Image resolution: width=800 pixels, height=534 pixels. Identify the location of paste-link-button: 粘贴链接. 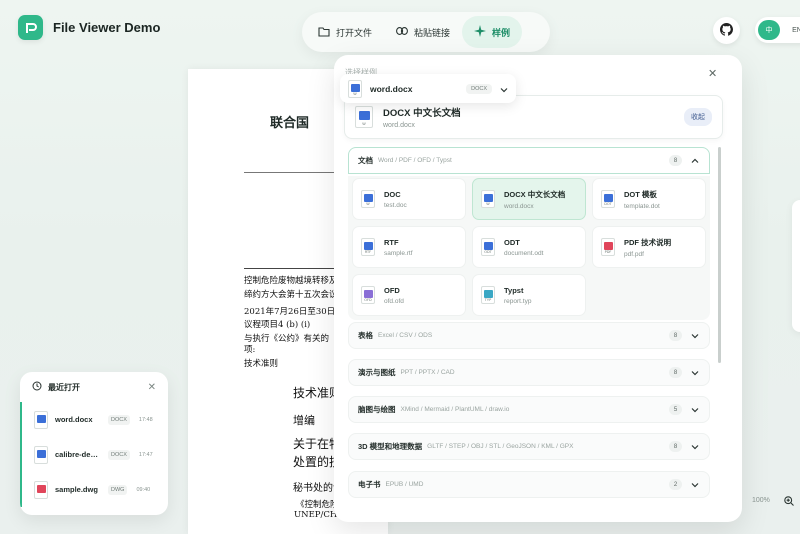
(423, 32).